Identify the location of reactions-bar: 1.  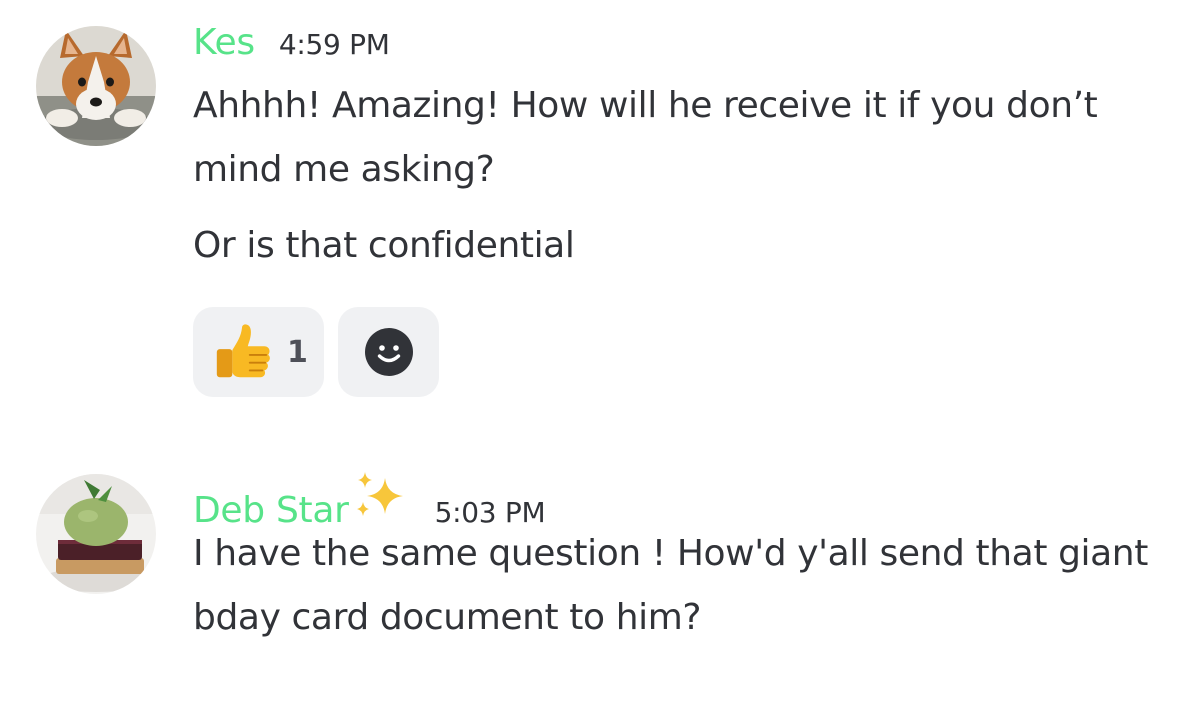
(316, 352).